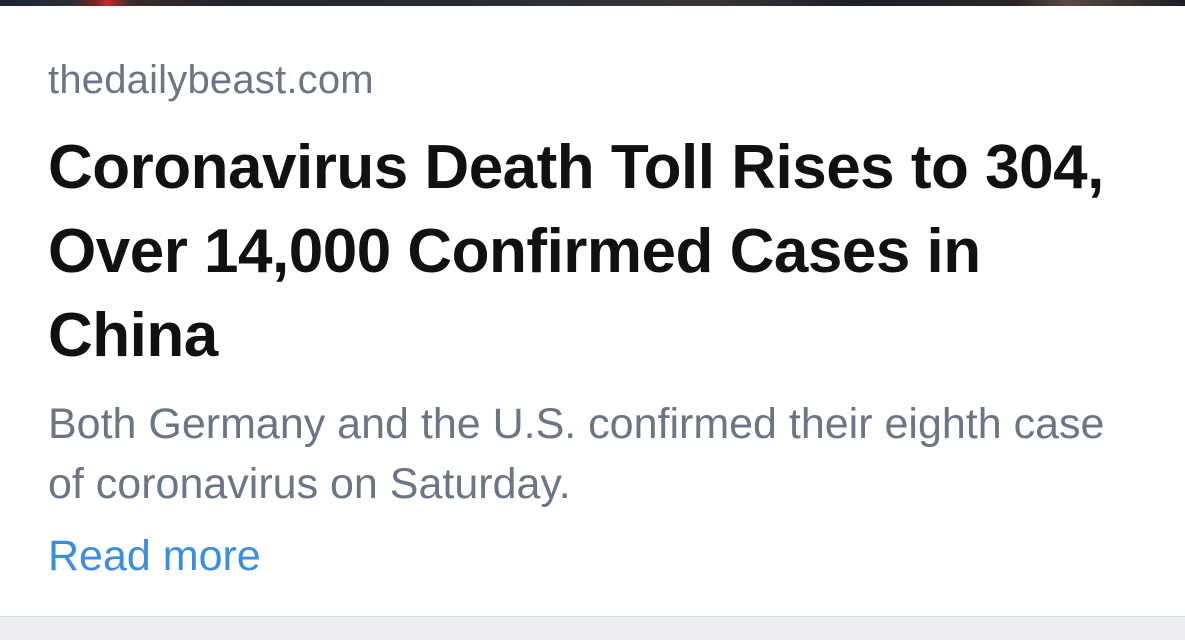 This screenshot has height=640, width=1185. Describe the element at coordinates (211, 80) in the screenshot. I see `source-domain: thedailybeast.com` at that location.